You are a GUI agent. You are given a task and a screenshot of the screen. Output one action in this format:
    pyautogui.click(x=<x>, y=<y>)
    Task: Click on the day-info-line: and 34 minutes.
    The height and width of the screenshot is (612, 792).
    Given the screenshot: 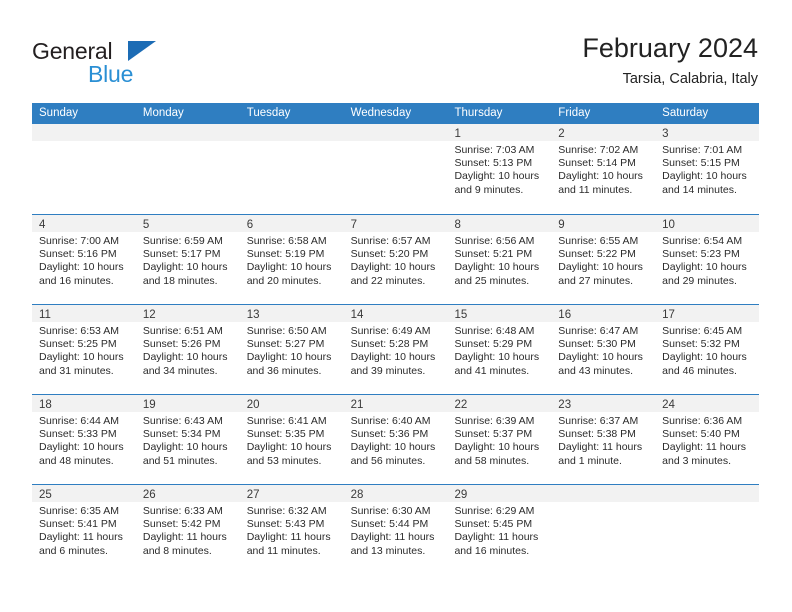 What is the action you would take?
    pyautogui.click(x=180, y=370)
    